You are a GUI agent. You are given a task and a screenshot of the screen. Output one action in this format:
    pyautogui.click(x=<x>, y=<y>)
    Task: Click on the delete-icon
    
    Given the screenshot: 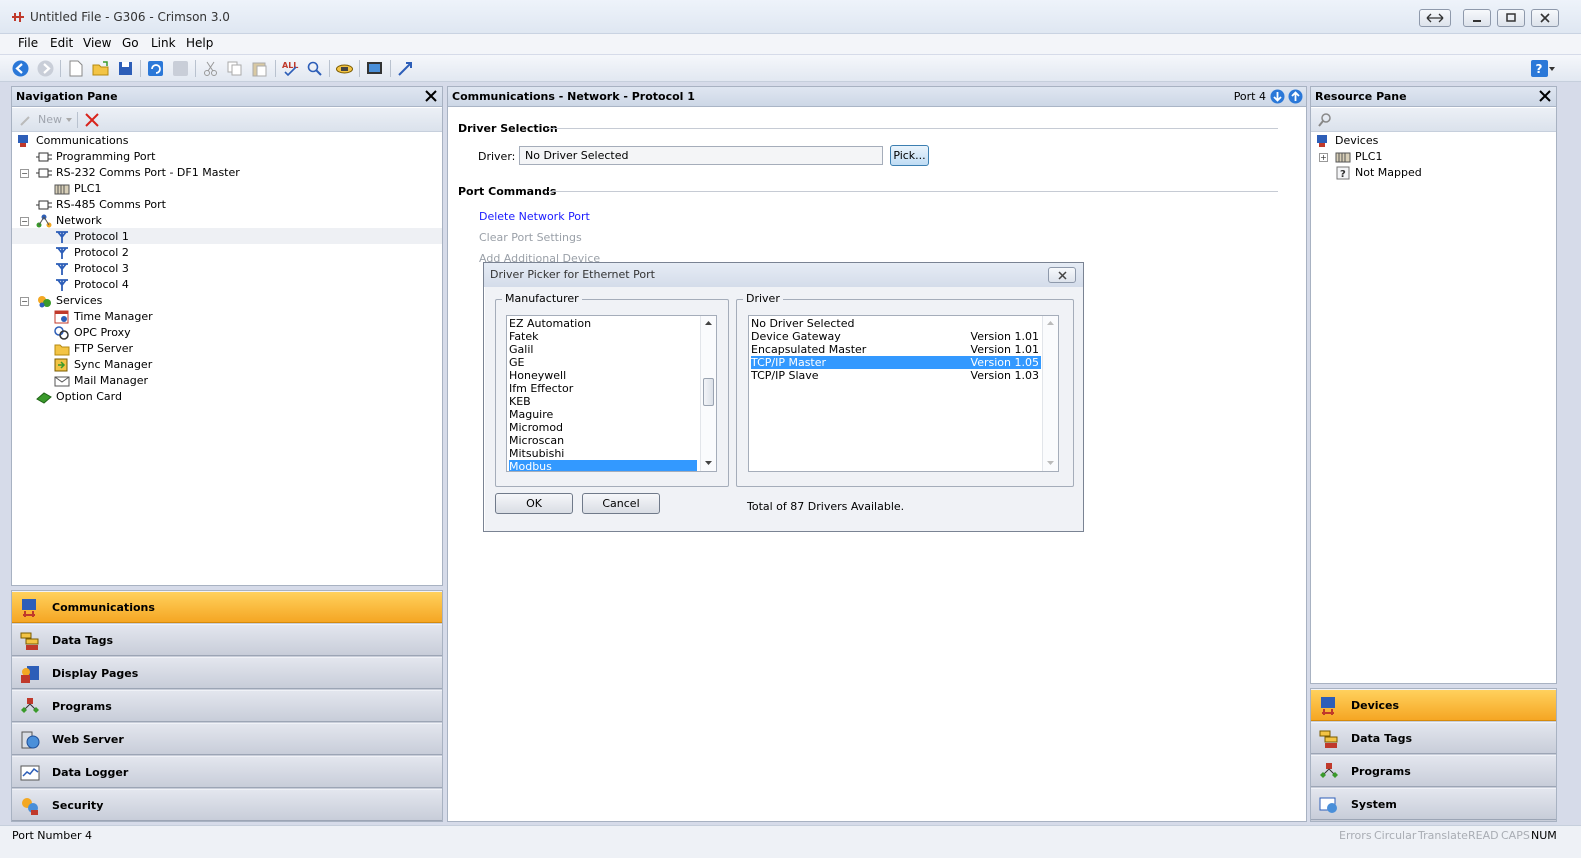 What is the action you would take?
    pyautogui.click(x=92, y=120)
    